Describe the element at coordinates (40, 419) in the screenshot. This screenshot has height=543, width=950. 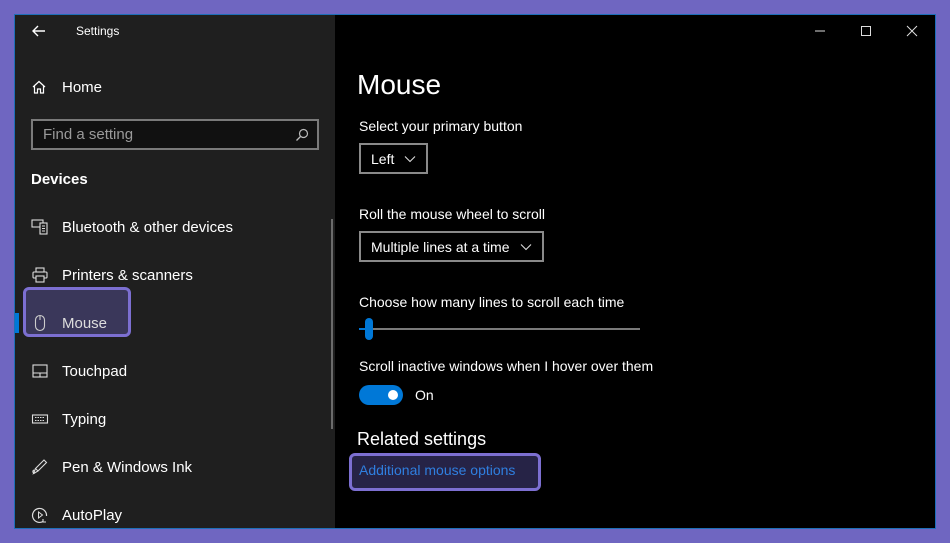
I see `keyboard-icon` at that location.